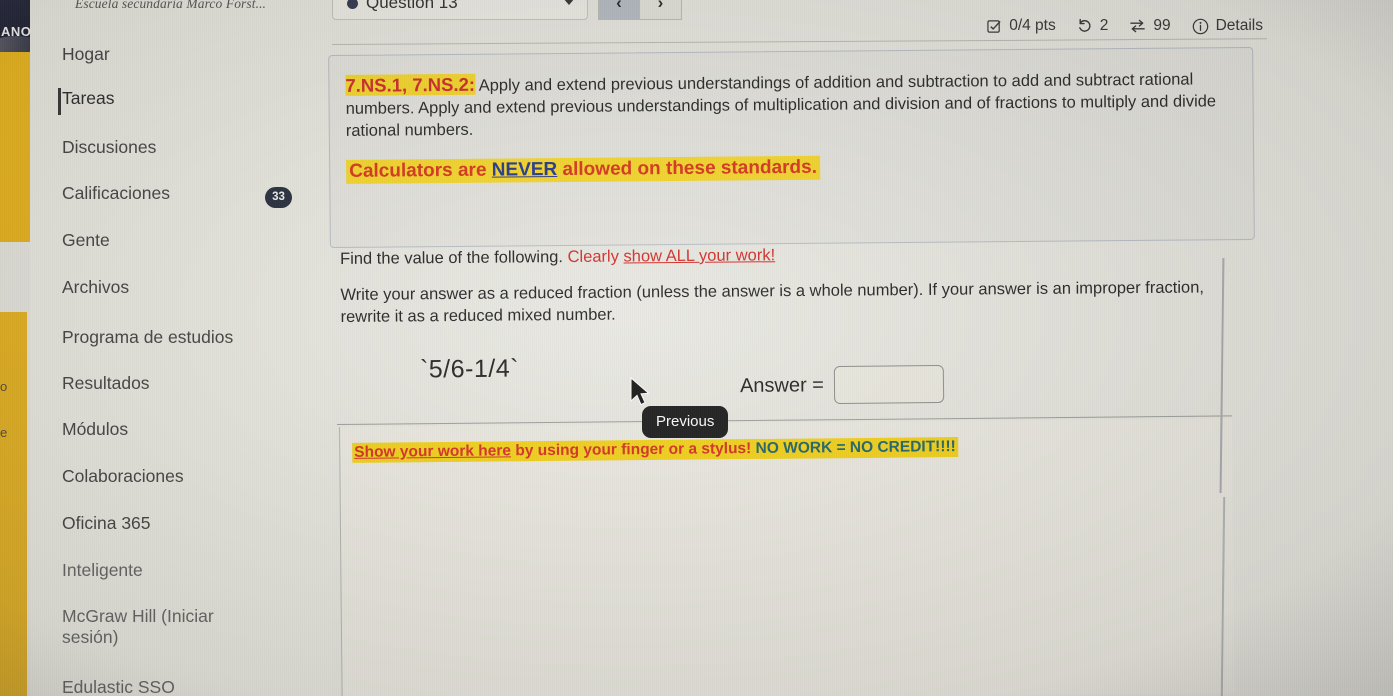 The width and height of the screenshot is (1393, 696). I want to click on details-link: Details, so click(1239, 26).